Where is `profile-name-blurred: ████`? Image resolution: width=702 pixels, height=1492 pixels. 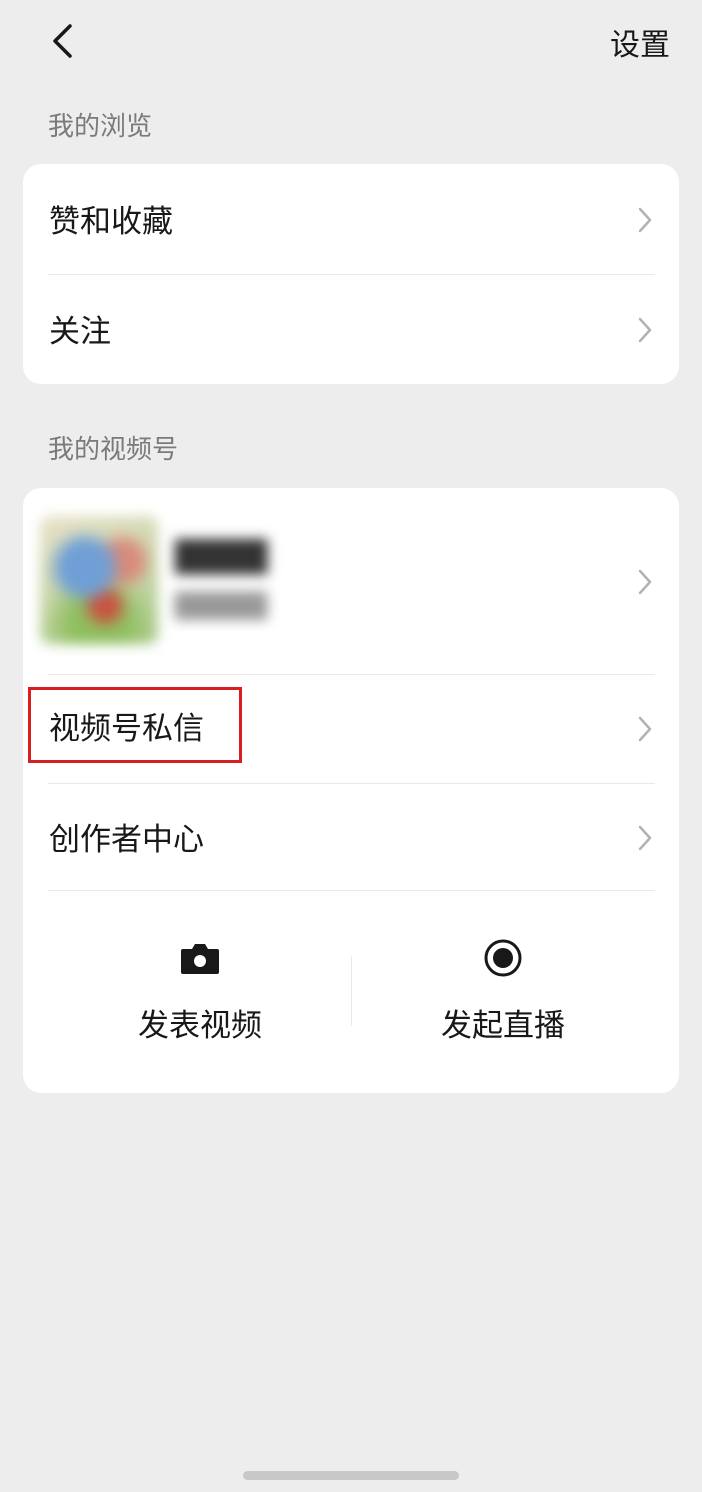 profile-name-blurred: ████ is located at coordinates (221, 557).